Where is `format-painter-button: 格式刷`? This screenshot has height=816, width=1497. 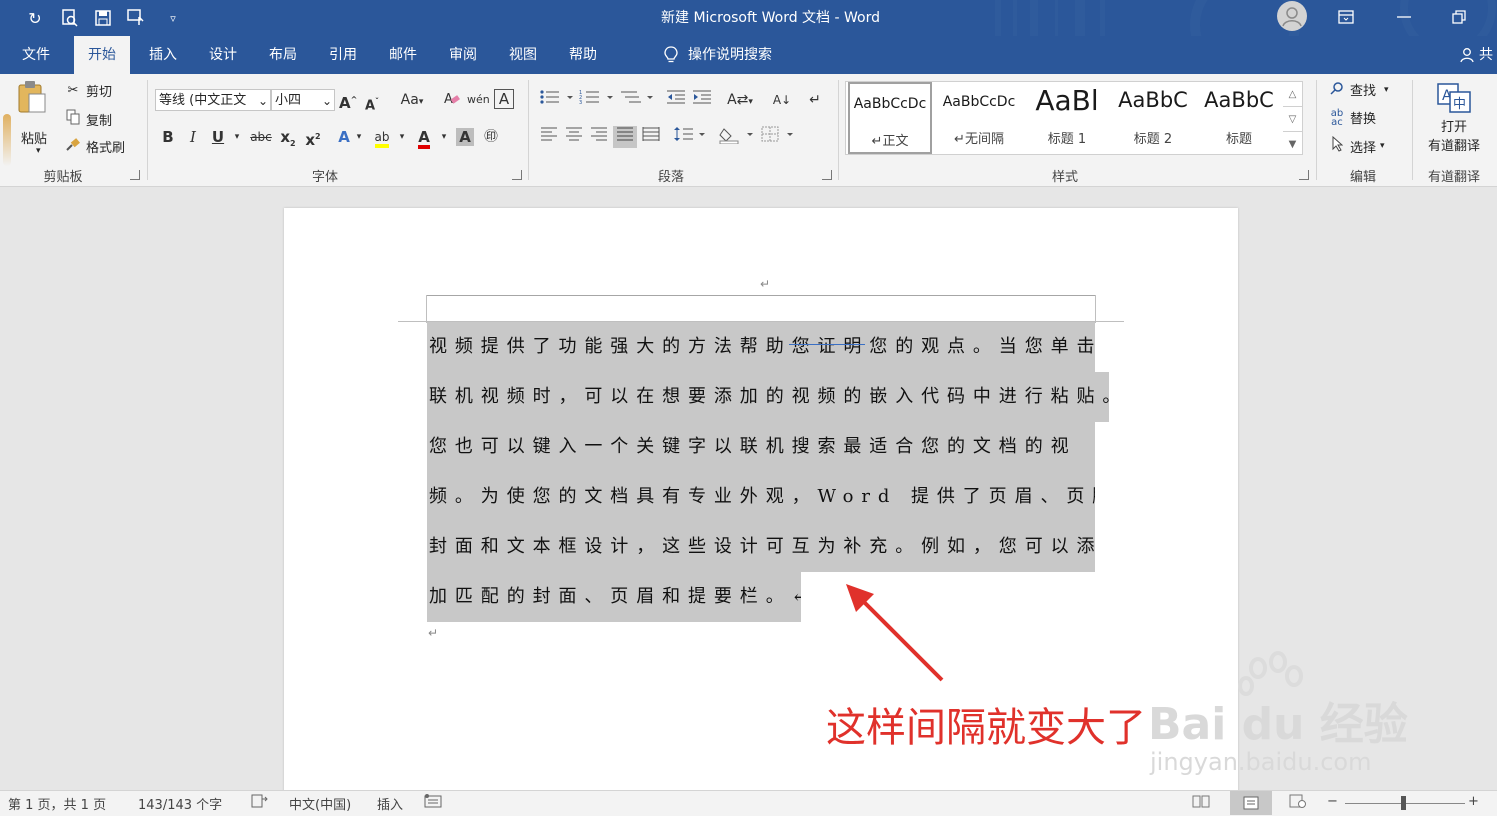
format-painter-button: 格式刷 is located at coordinates (94, 146).